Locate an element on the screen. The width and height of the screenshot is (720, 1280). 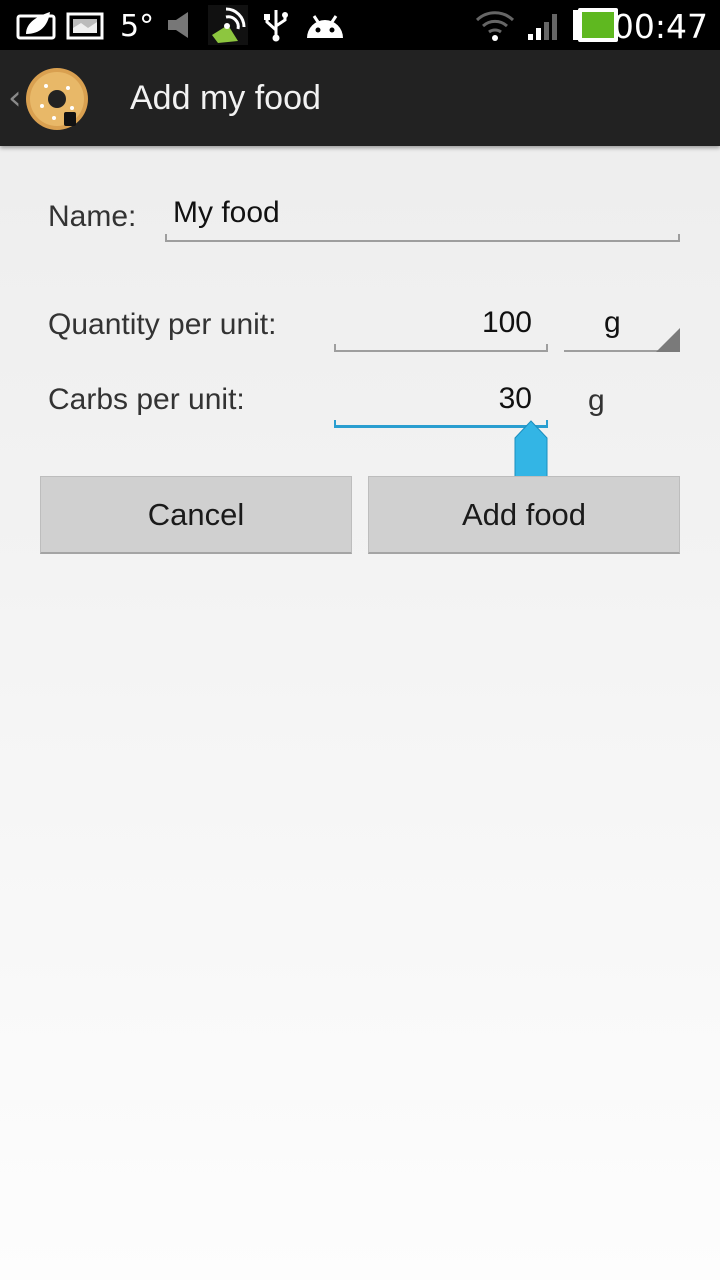
donut-logo-icon is located at coordinates (57, 99).